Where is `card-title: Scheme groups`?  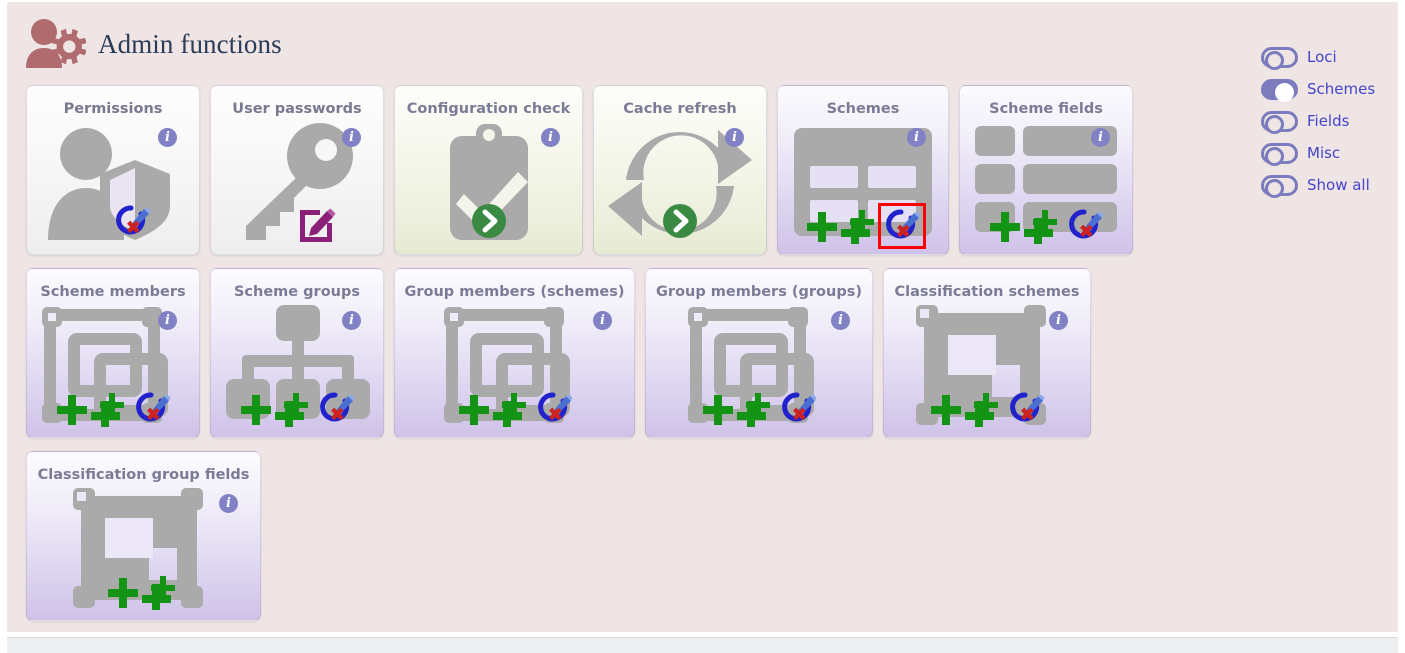 card-title: Scheme groups is located at coordinates (296, 292).